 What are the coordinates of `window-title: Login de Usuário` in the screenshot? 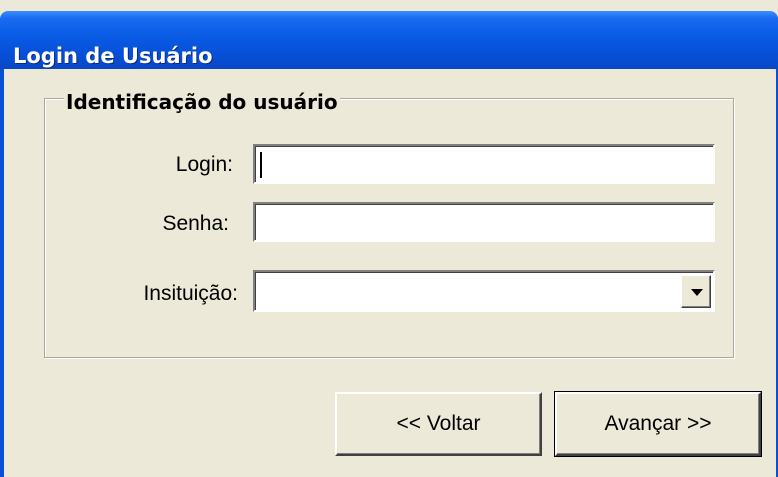 It's located at (113, 56).